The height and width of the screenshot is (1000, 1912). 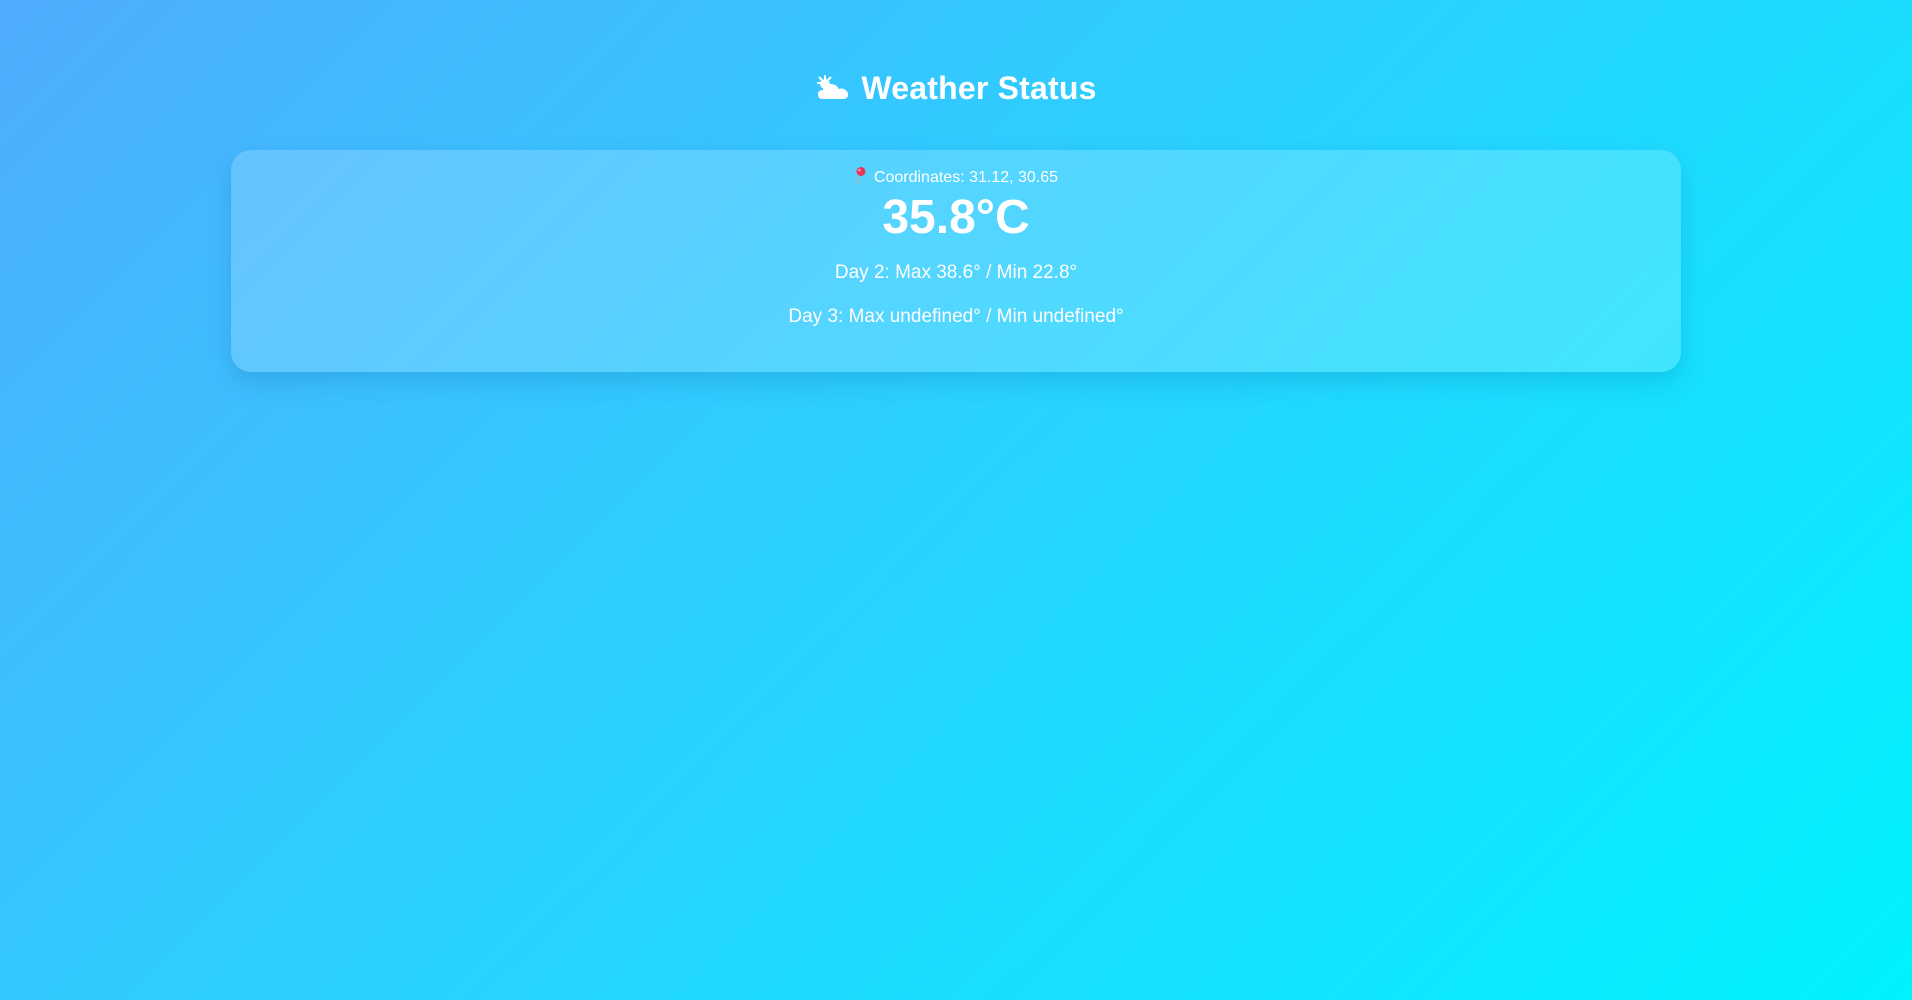 I want to click on page-header: Weather Status, so click(x=956, y=88).